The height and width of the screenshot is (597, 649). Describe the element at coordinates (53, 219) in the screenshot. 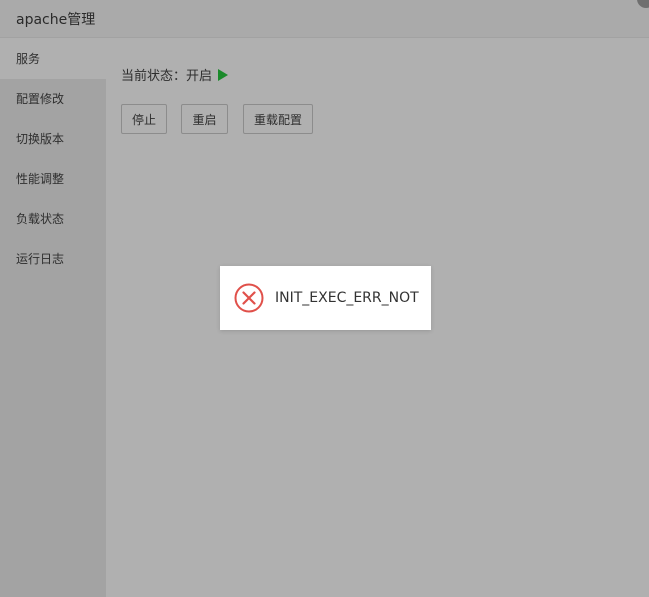

I see `sidebar-item-load-status: 负载状态` at that location.